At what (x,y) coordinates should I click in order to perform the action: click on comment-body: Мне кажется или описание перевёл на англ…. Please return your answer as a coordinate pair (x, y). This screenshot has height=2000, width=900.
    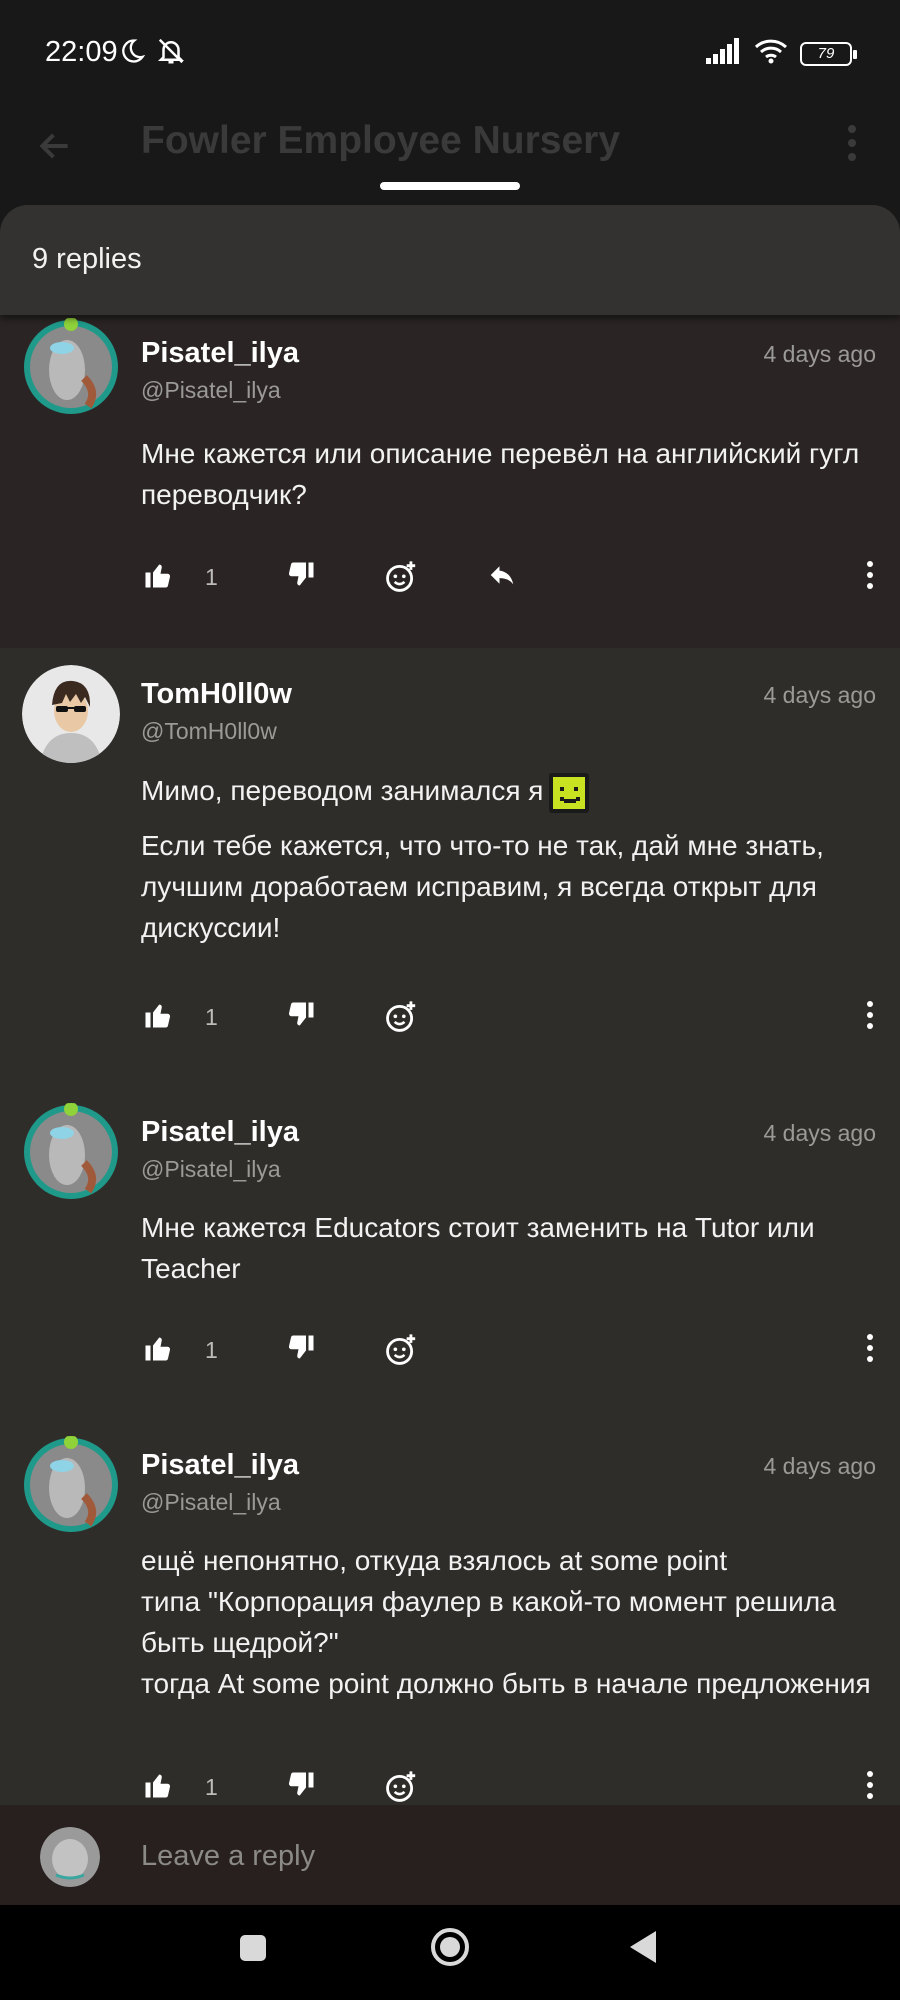
    Looking at the image, I should click on (508, 474).